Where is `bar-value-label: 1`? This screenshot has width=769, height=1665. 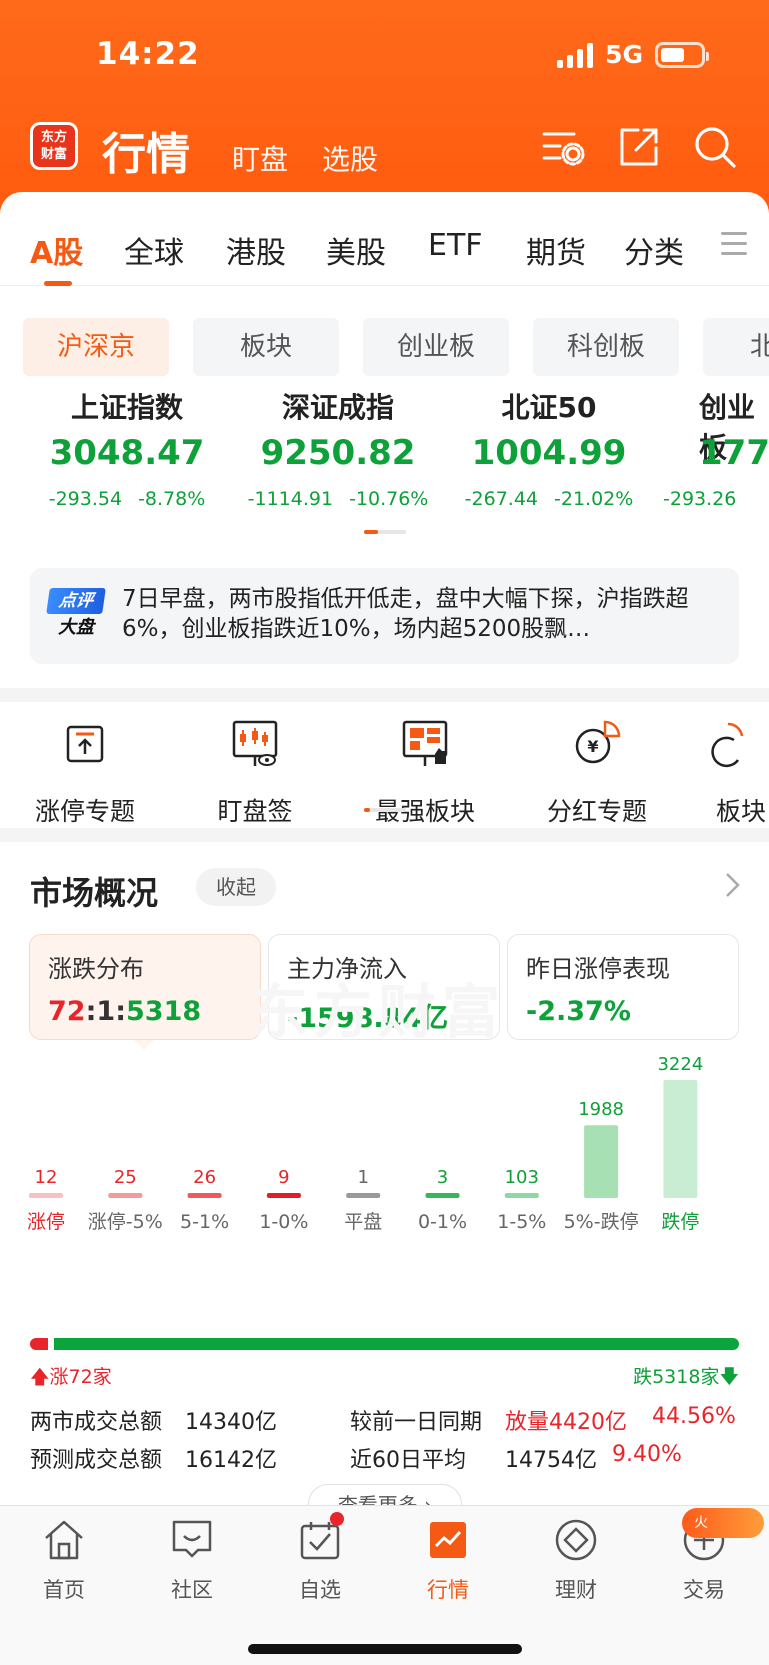 bar-value-label: 1 is located at coordinates (362, 1177).